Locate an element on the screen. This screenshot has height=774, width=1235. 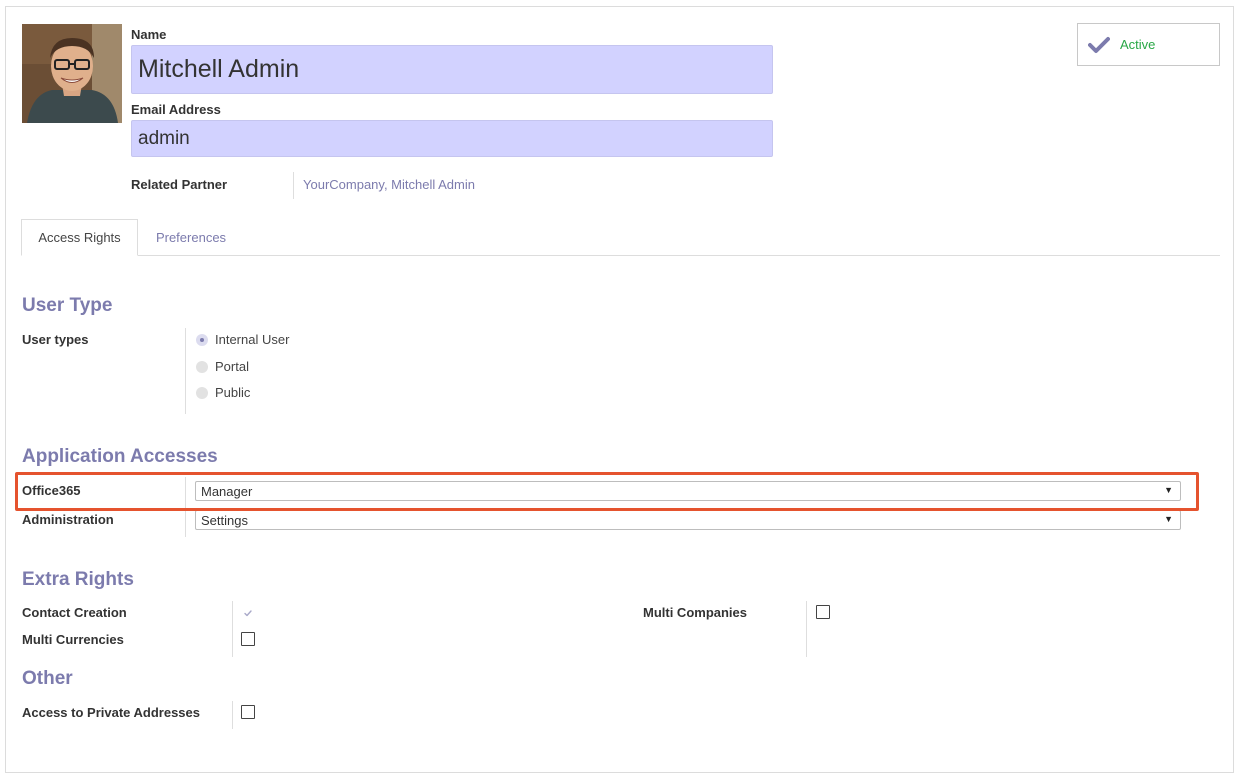
radio-portal: Portal is located at coordinates (222, 366).